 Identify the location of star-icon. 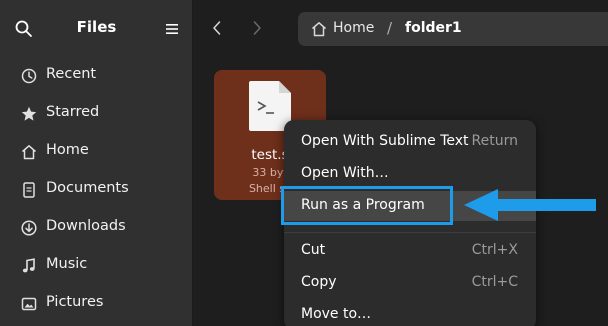
(29, 113).